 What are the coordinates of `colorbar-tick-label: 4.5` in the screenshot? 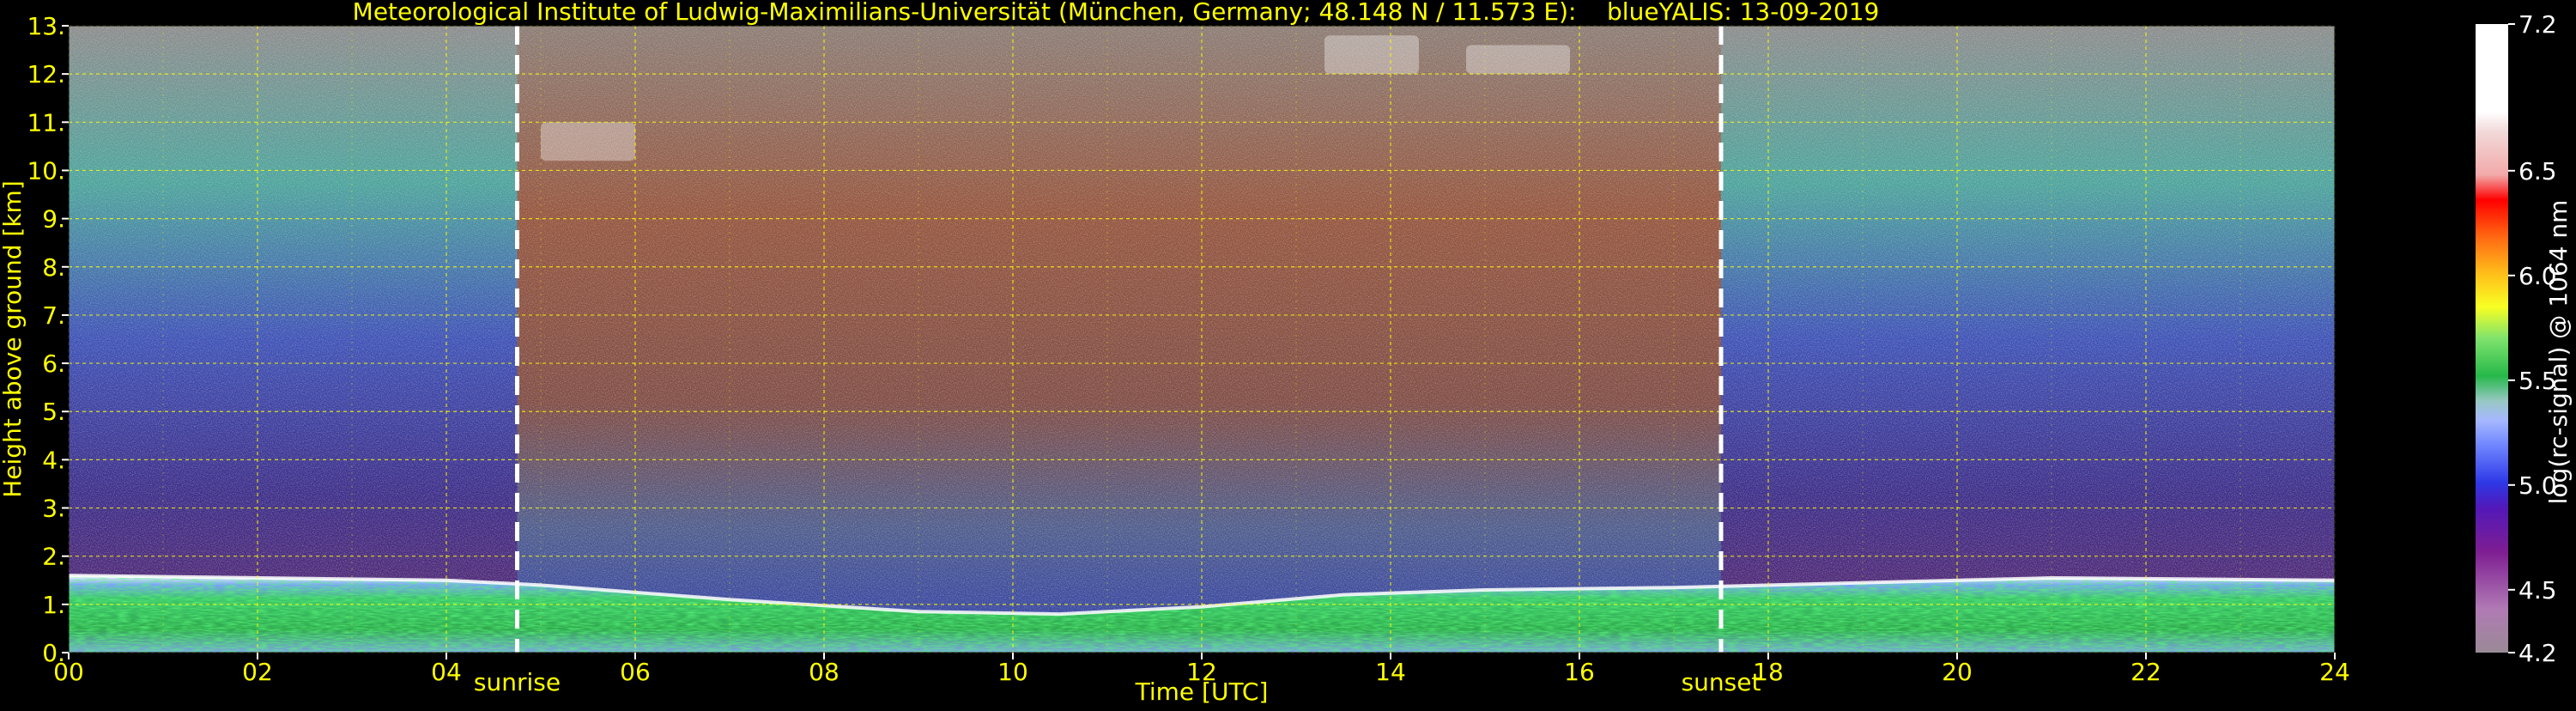 It's located at (2537, 590).